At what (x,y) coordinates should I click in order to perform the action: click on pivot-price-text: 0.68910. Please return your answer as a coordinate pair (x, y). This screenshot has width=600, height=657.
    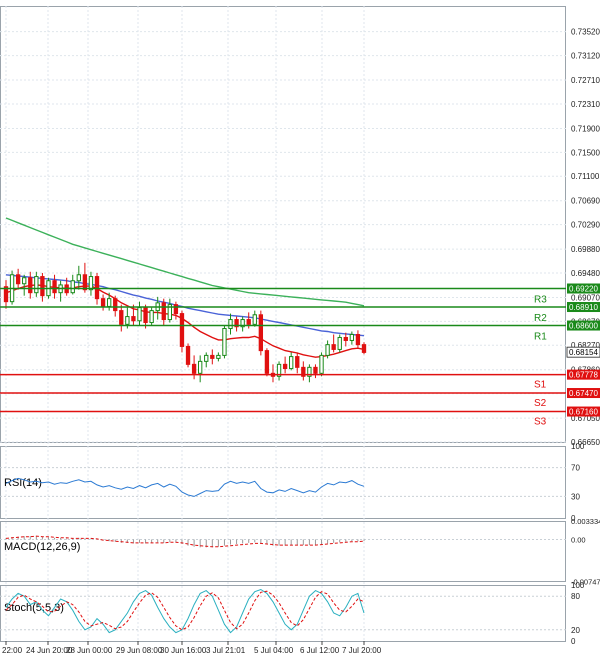
    Looking at the image, I should click on (583, 307).